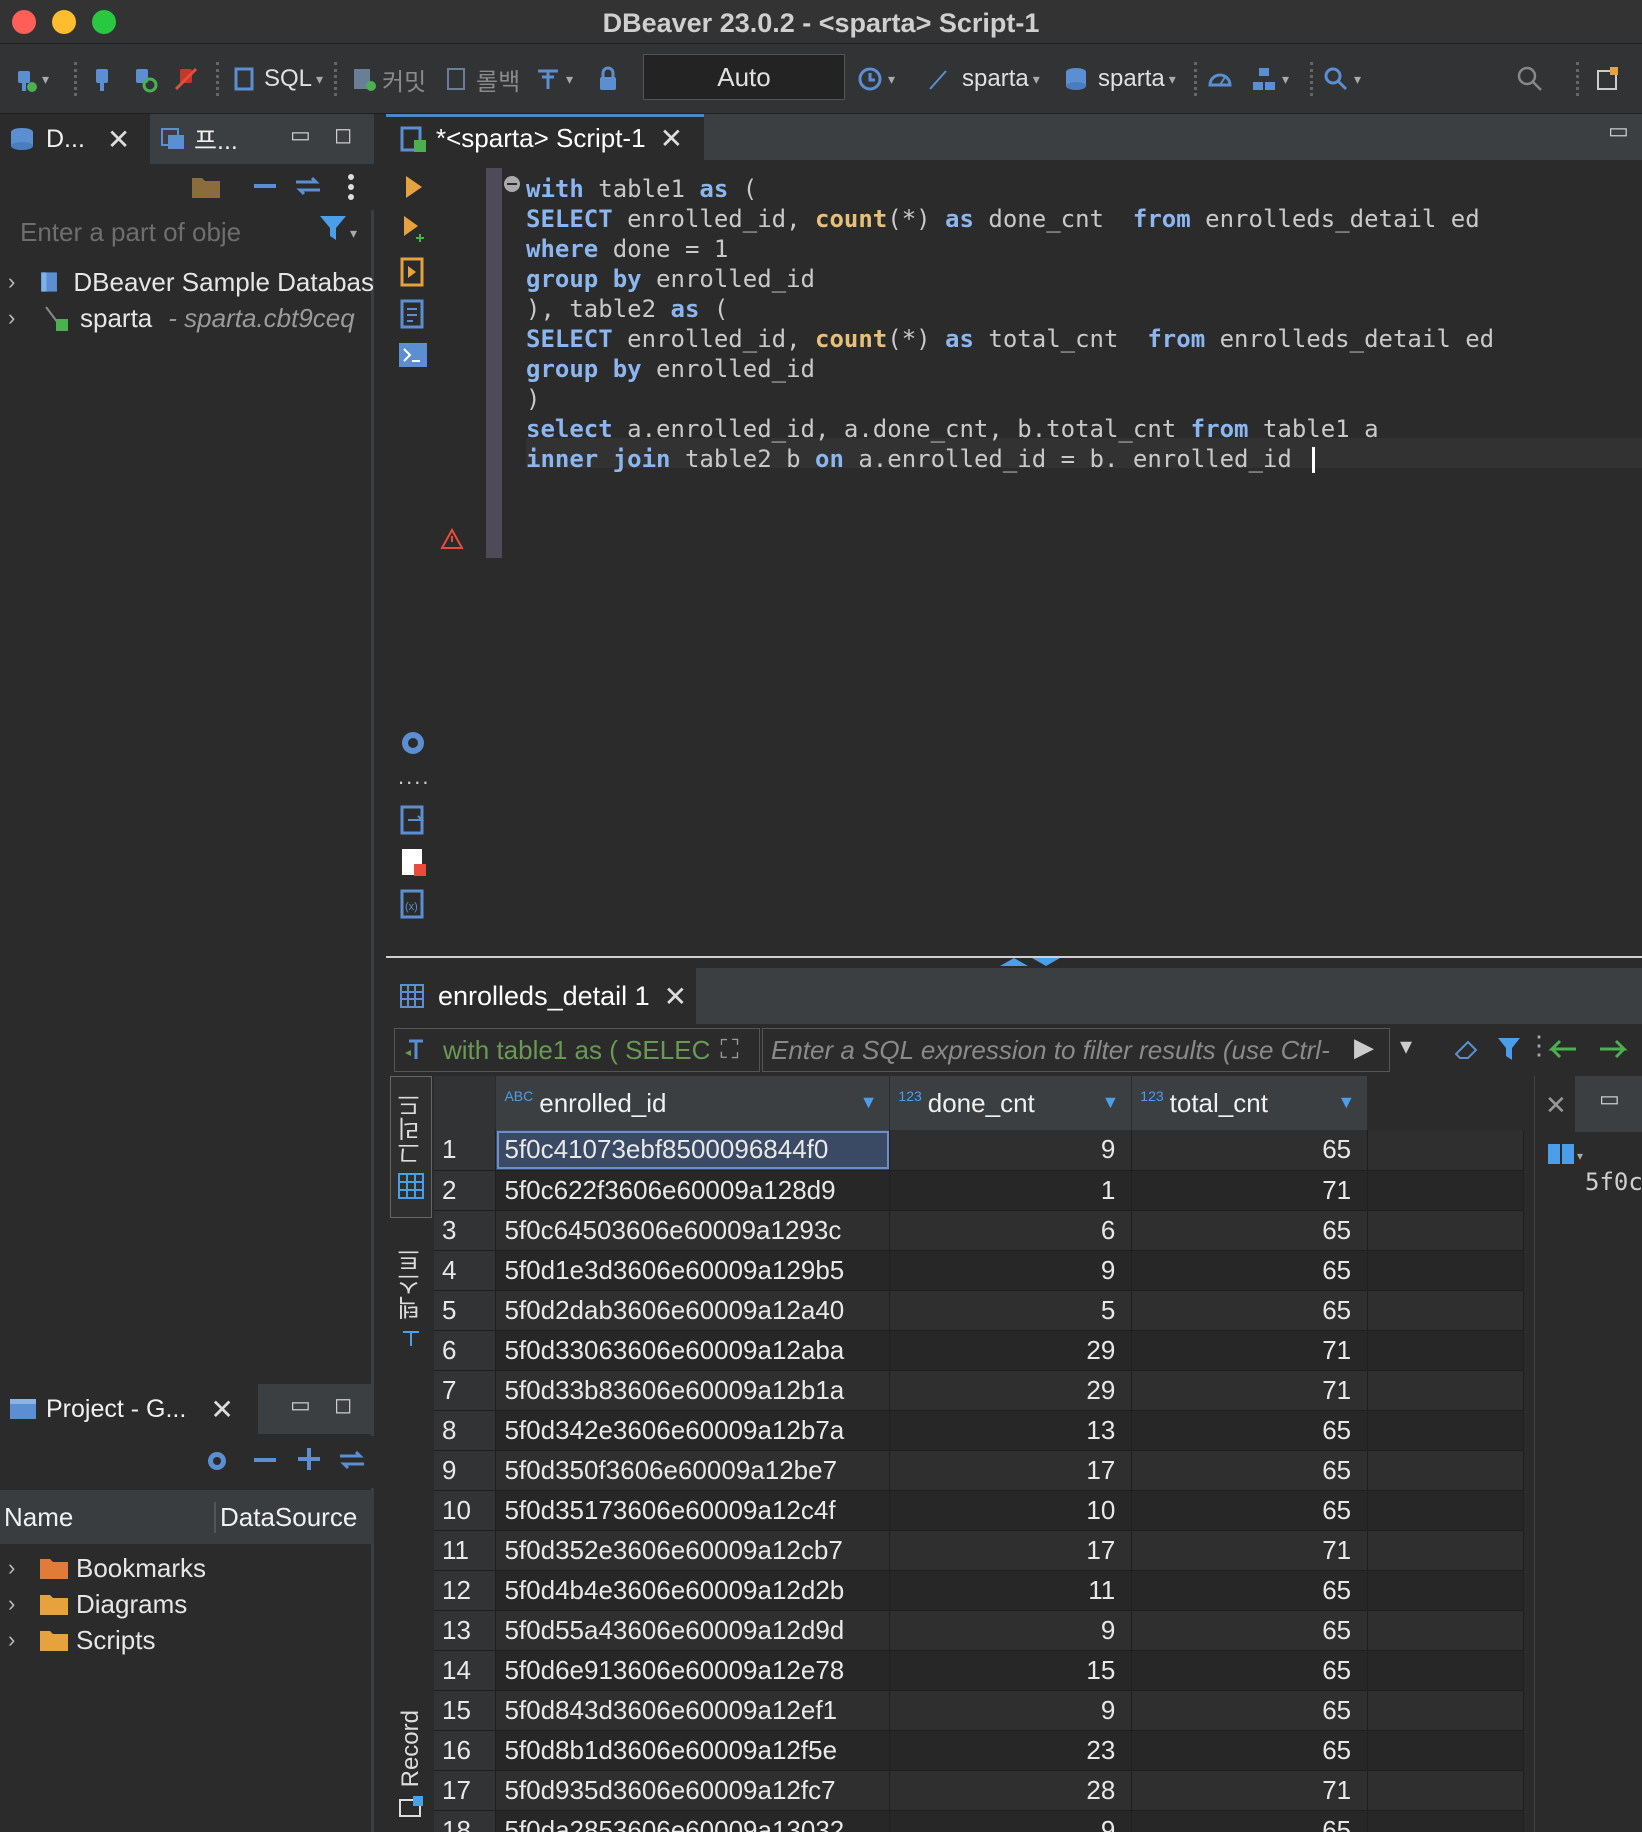 Image resolution: width=1642 pixels, height=1832 pixels. I want to click on cell-done-cnt: 23, so click(1011, 1750).